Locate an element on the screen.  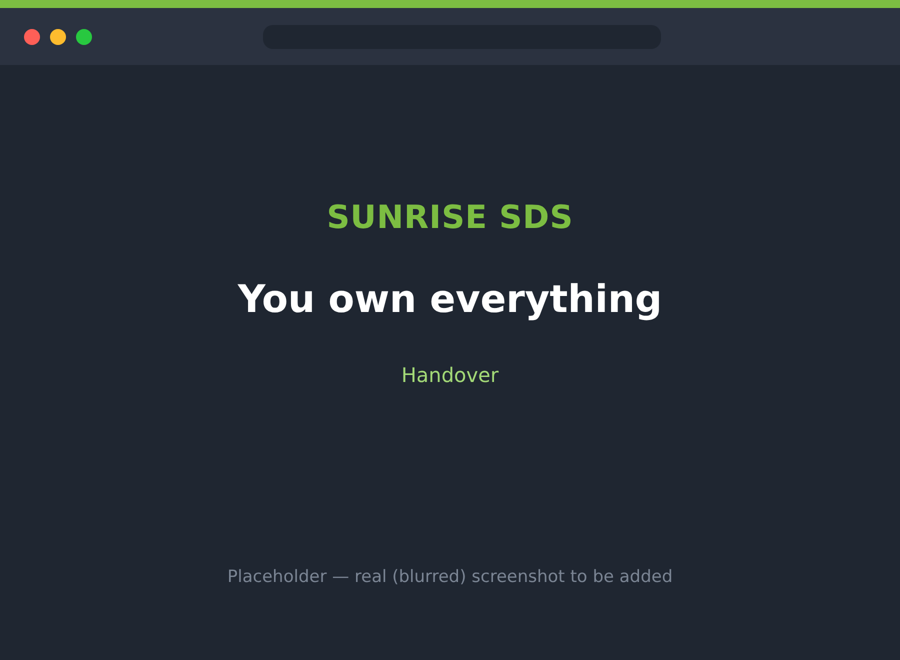
brand-title: SUNRISE SDS is located at coordinates (450, 217).